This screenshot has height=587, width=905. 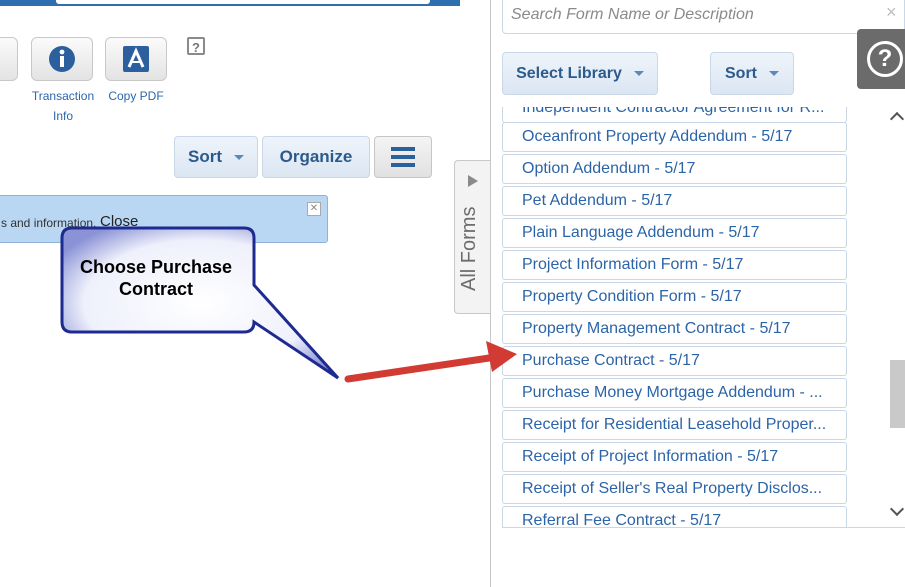 What do you see at coordinates (674, 265) in the screenshot?
I see `list-item: Project Information Form - 5/17` at bounding box center [674, 265].